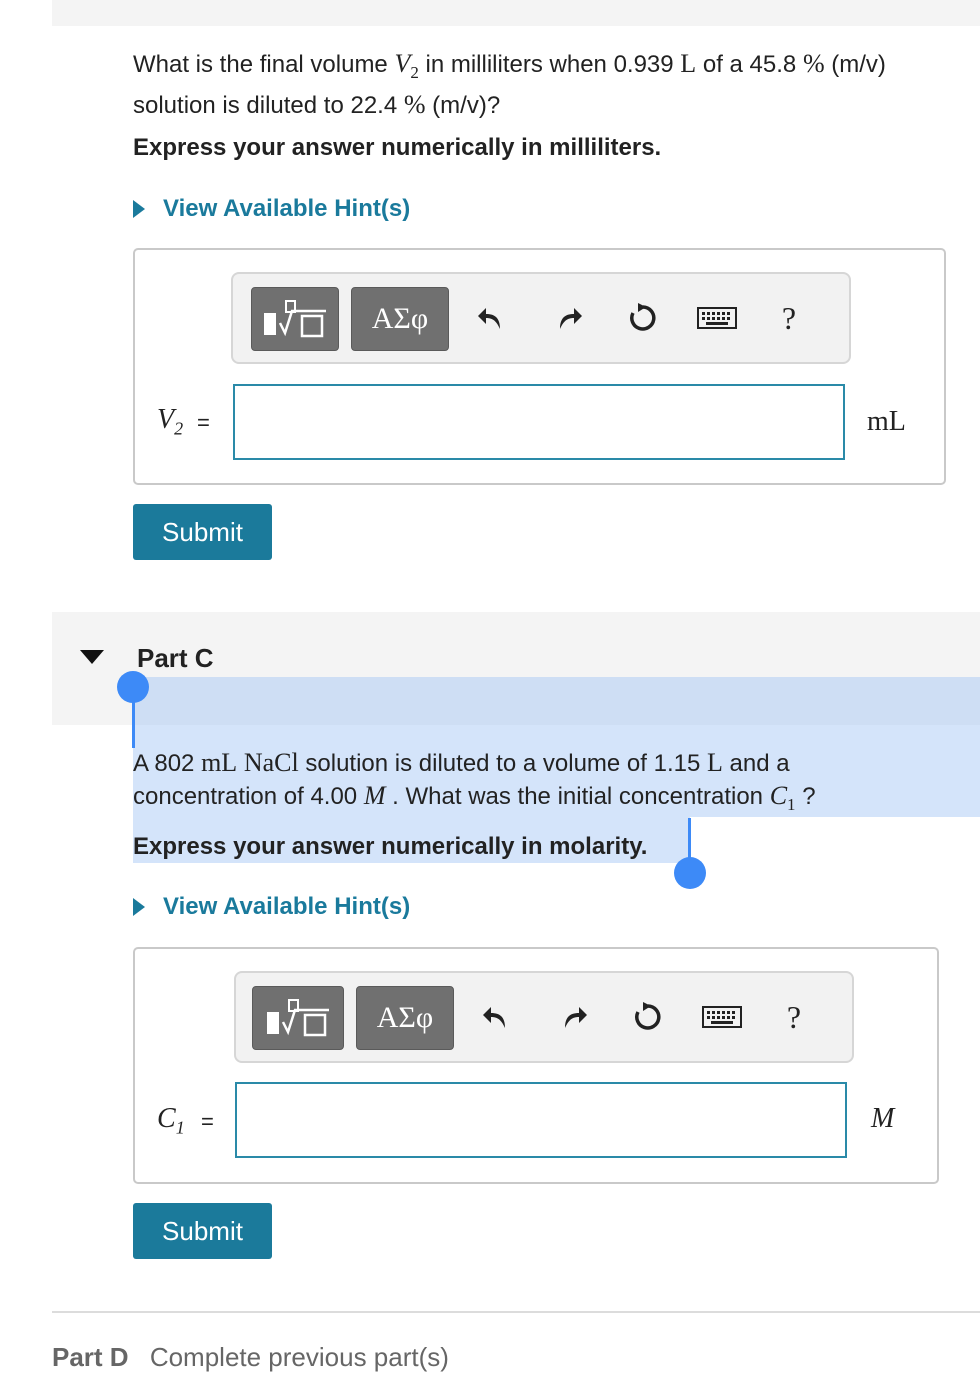 The image size is (980, 1381). What do you see at coordinates (248, 796) in the screenshot?
I see `question-text: concentration of 4.00` at bounding box center [248, 796].